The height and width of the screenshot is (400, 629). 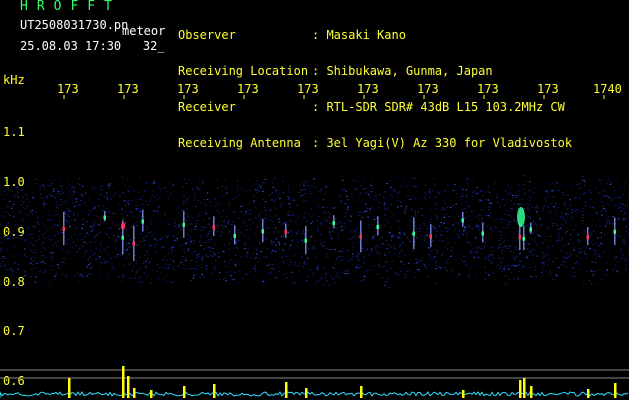 I want to click on file-name: UT2508031730.pn, so click(x=74, y=25).